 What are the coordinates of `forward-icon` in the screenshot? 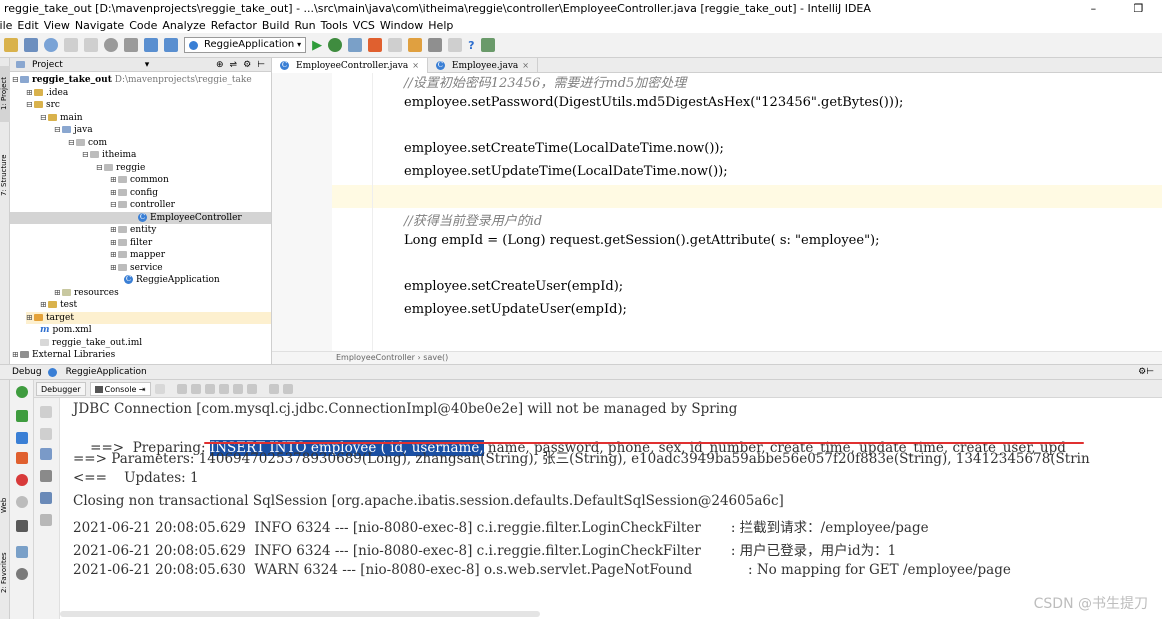 It's located at (171, 45).